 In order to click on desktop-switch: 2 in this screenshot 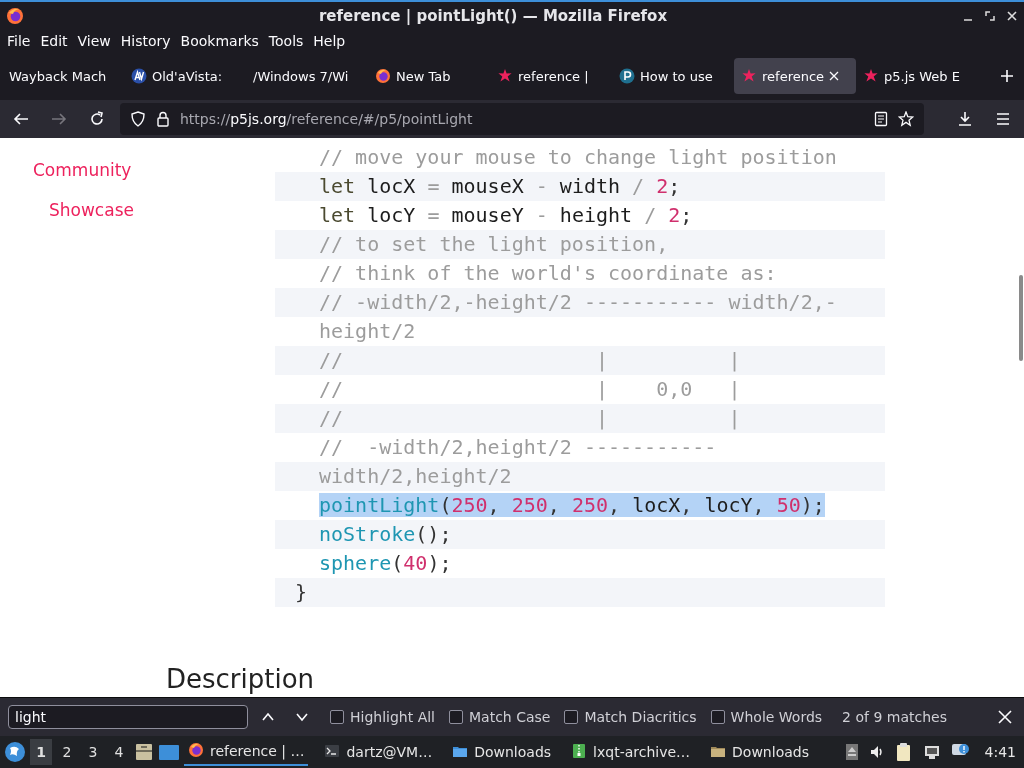, I will do `click(67, 752)`.